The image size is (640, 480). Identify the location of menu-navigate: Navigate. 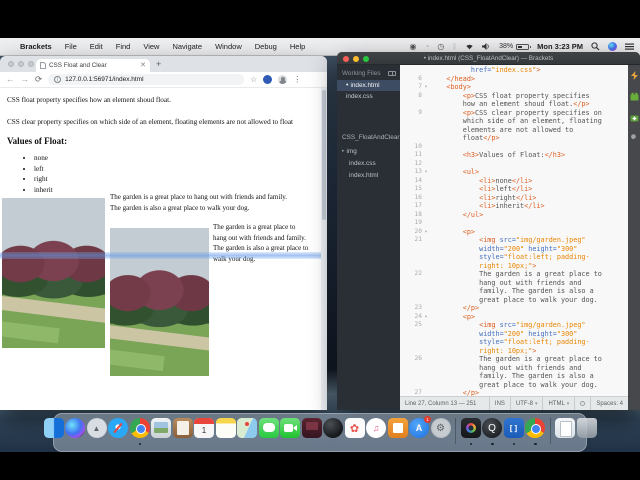
(187, 46).